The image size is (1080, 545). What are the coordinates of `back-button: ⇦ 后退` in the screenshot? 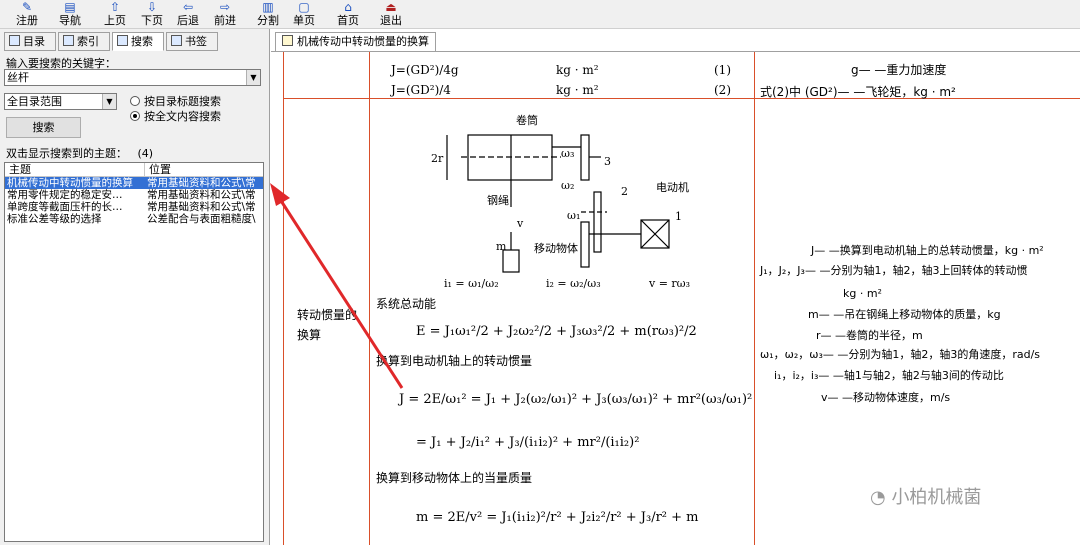 It's located at (188, 14).